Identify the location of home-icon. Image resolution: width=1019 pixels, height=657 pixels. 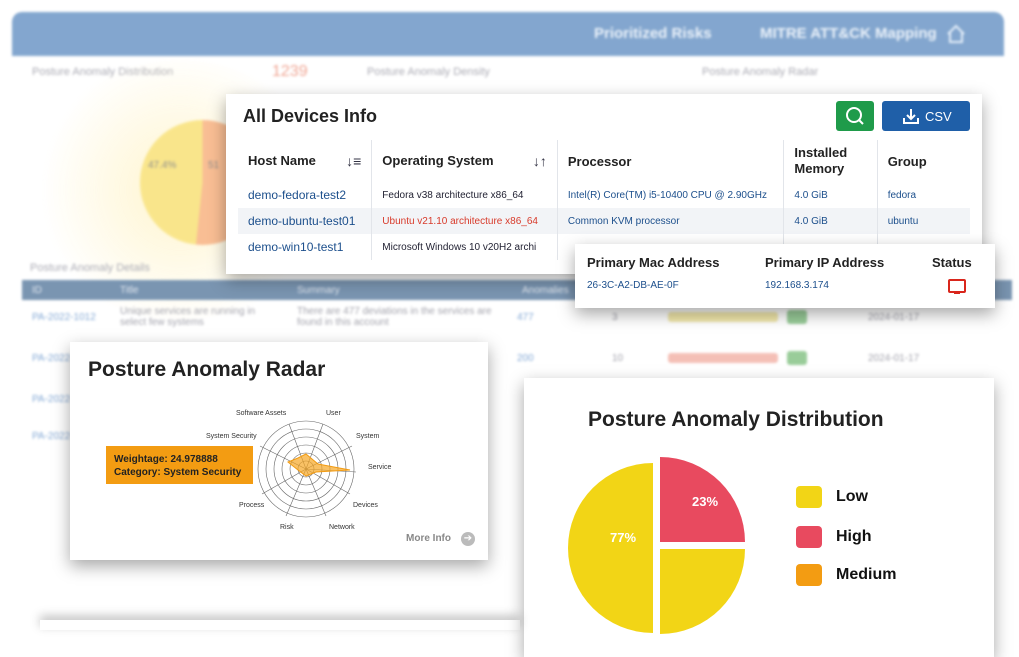
(956, 34).